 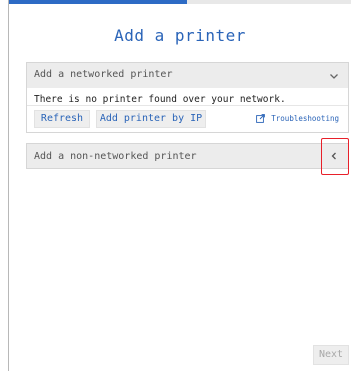 I want to click on wizard-progress-bar, so click(x=180, y=2).